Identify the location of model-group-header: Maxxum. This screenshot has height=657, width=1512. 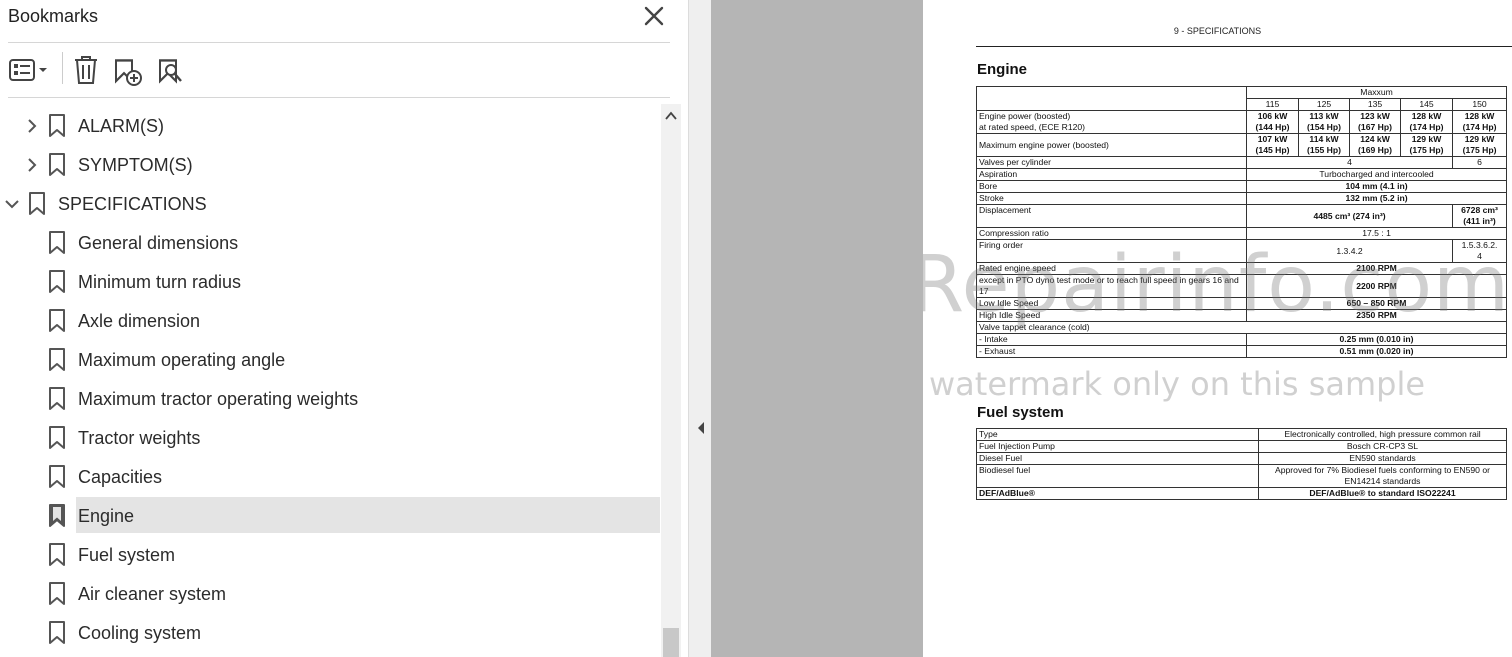
(1376, 92).